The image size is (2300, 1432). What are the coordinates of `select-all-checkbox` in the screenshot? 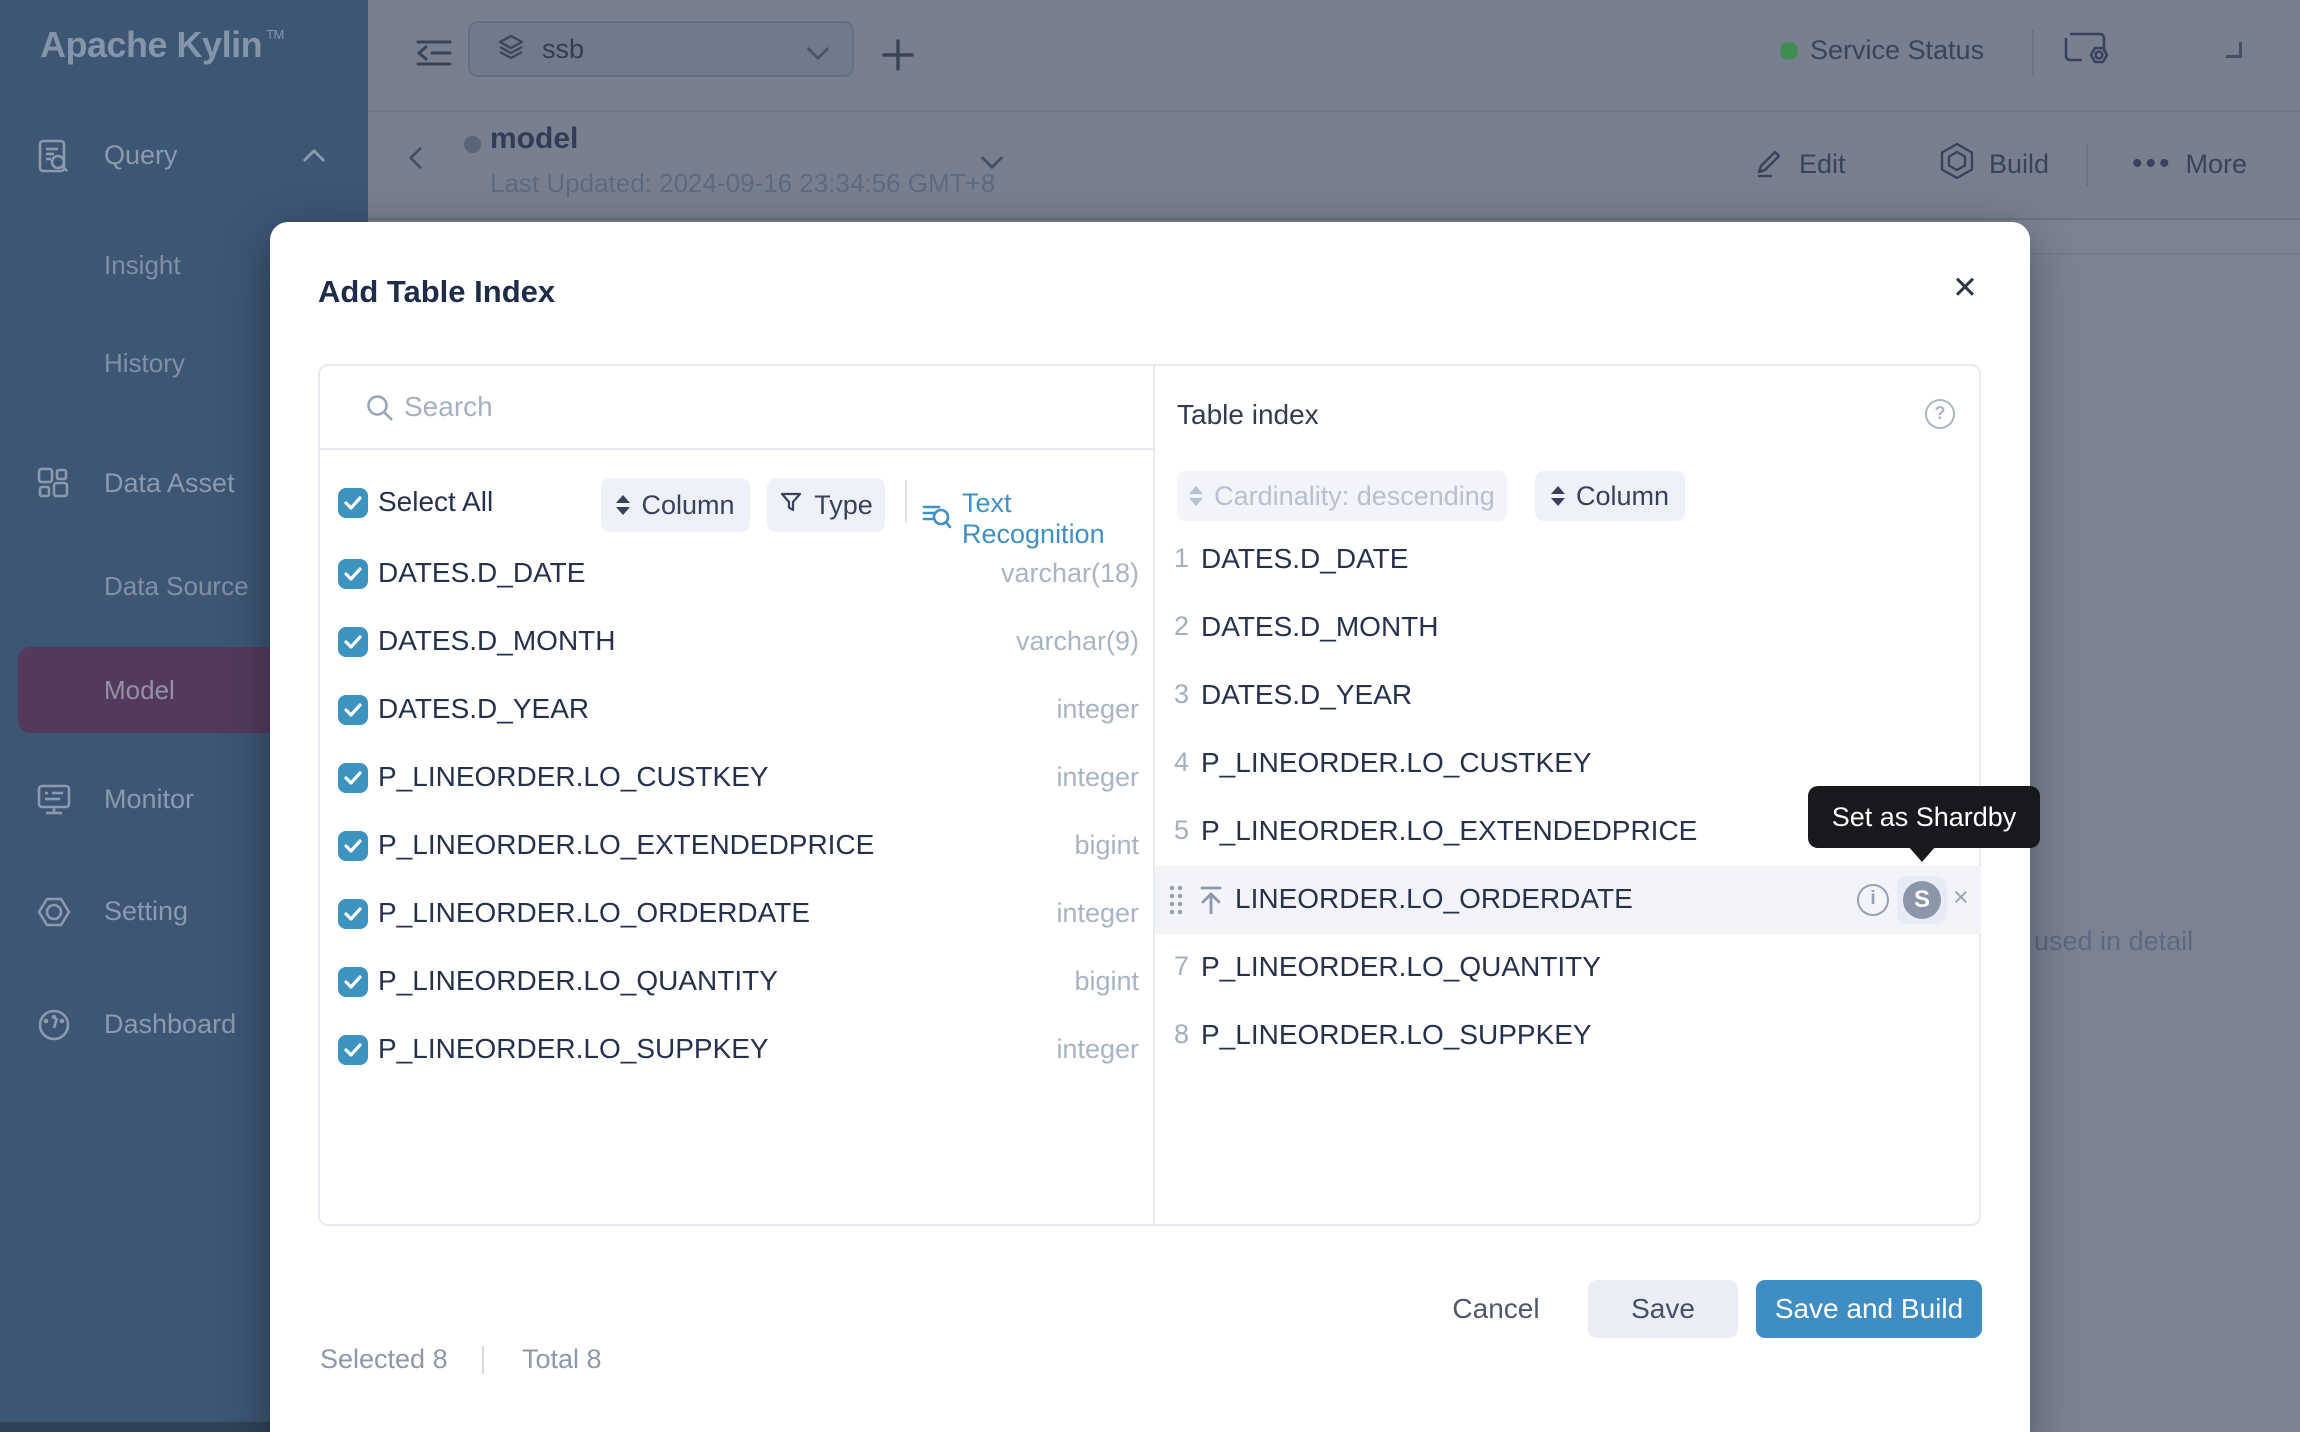 It's located at (353, 503).